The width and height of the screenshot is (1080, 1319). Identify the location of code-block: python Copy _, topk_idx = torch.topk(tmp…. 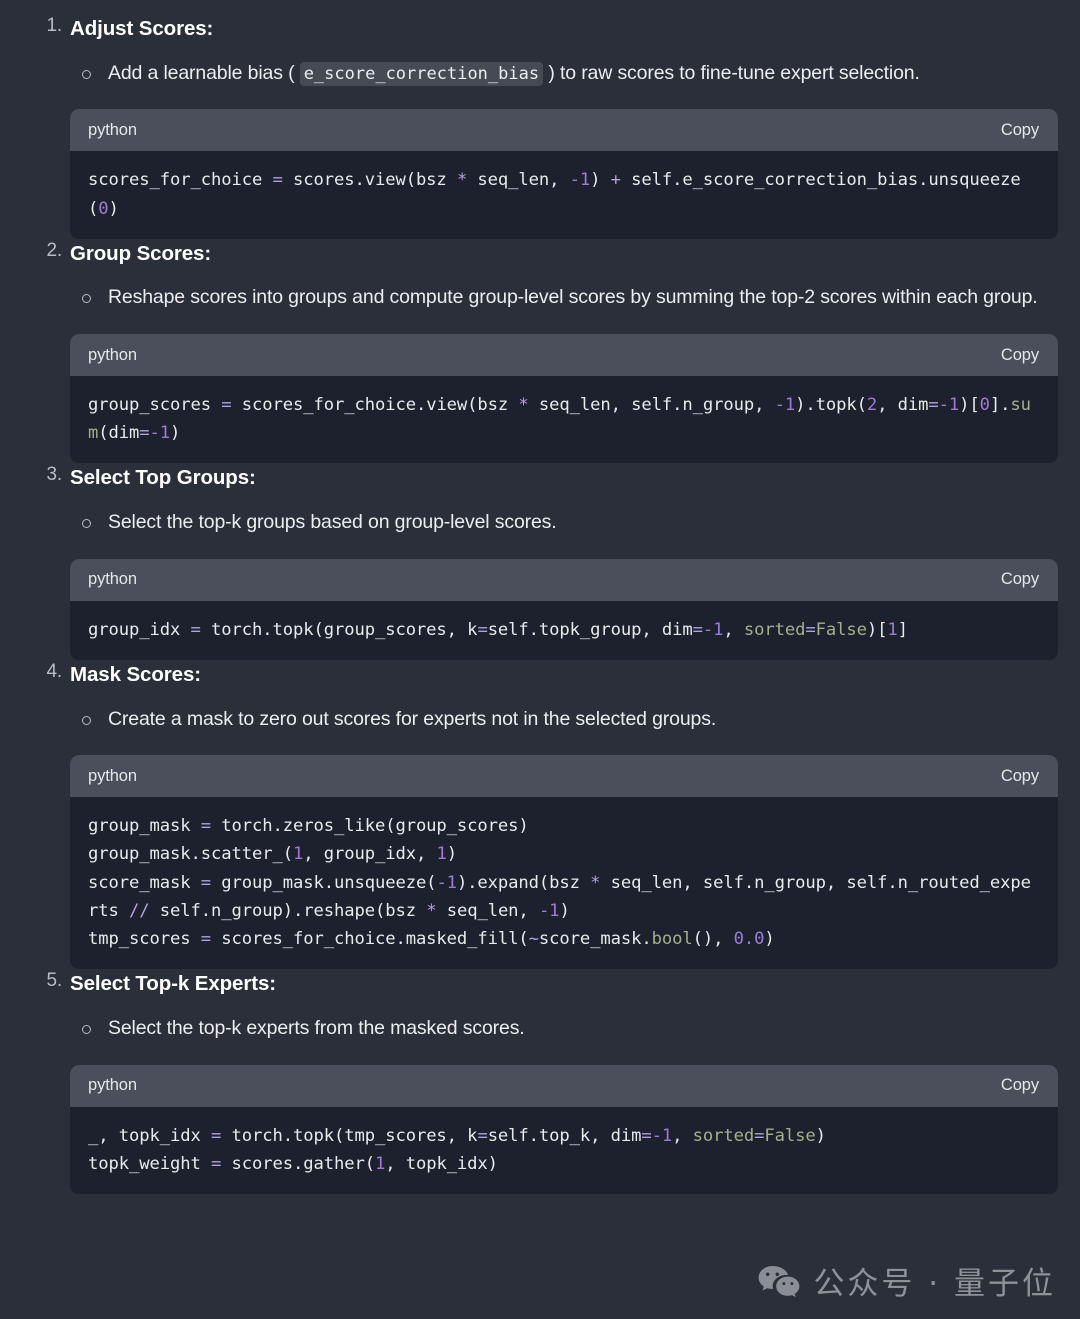
(564, 1129).